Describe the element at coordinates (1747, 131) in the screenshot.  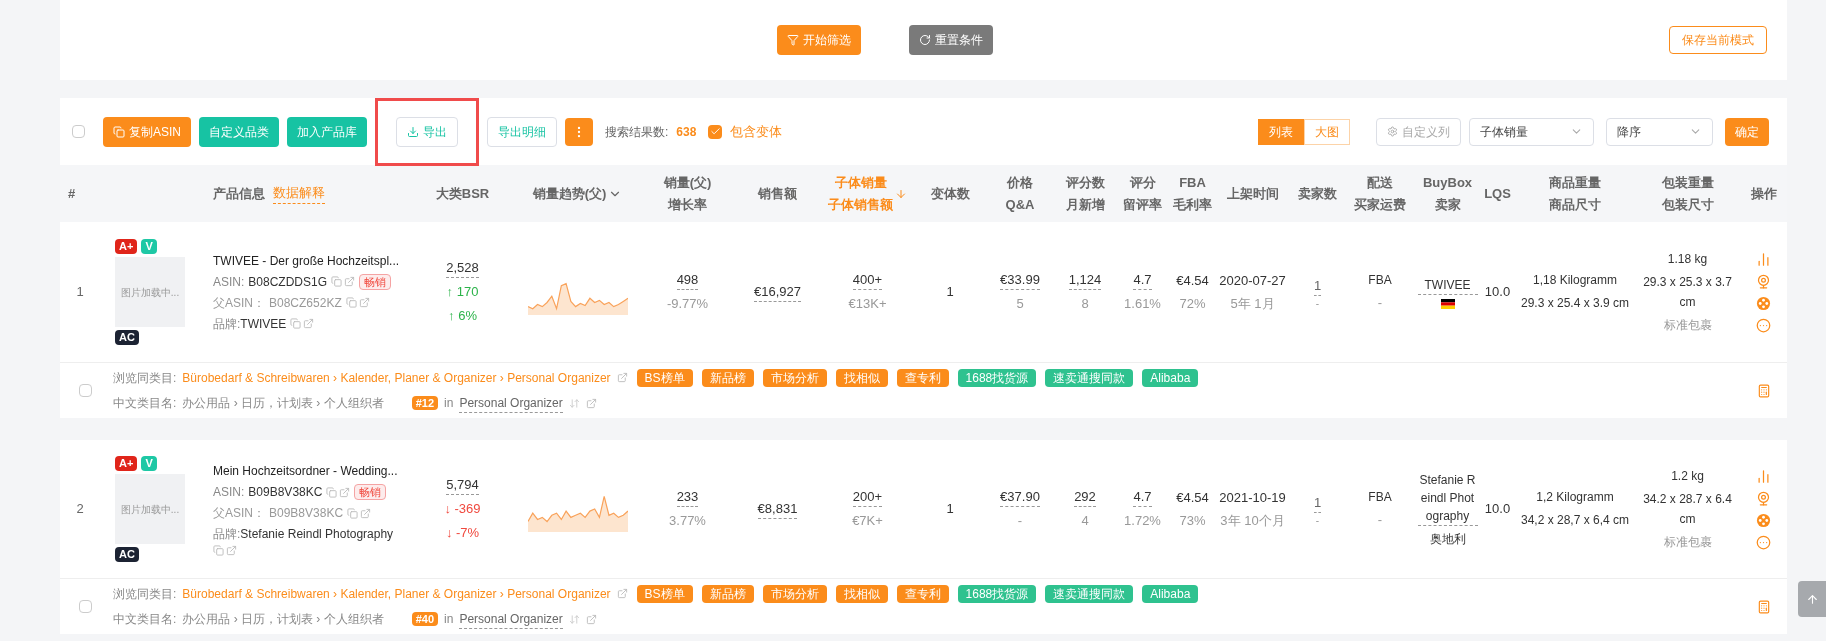
I see `confirm-button: 确定` at that location.